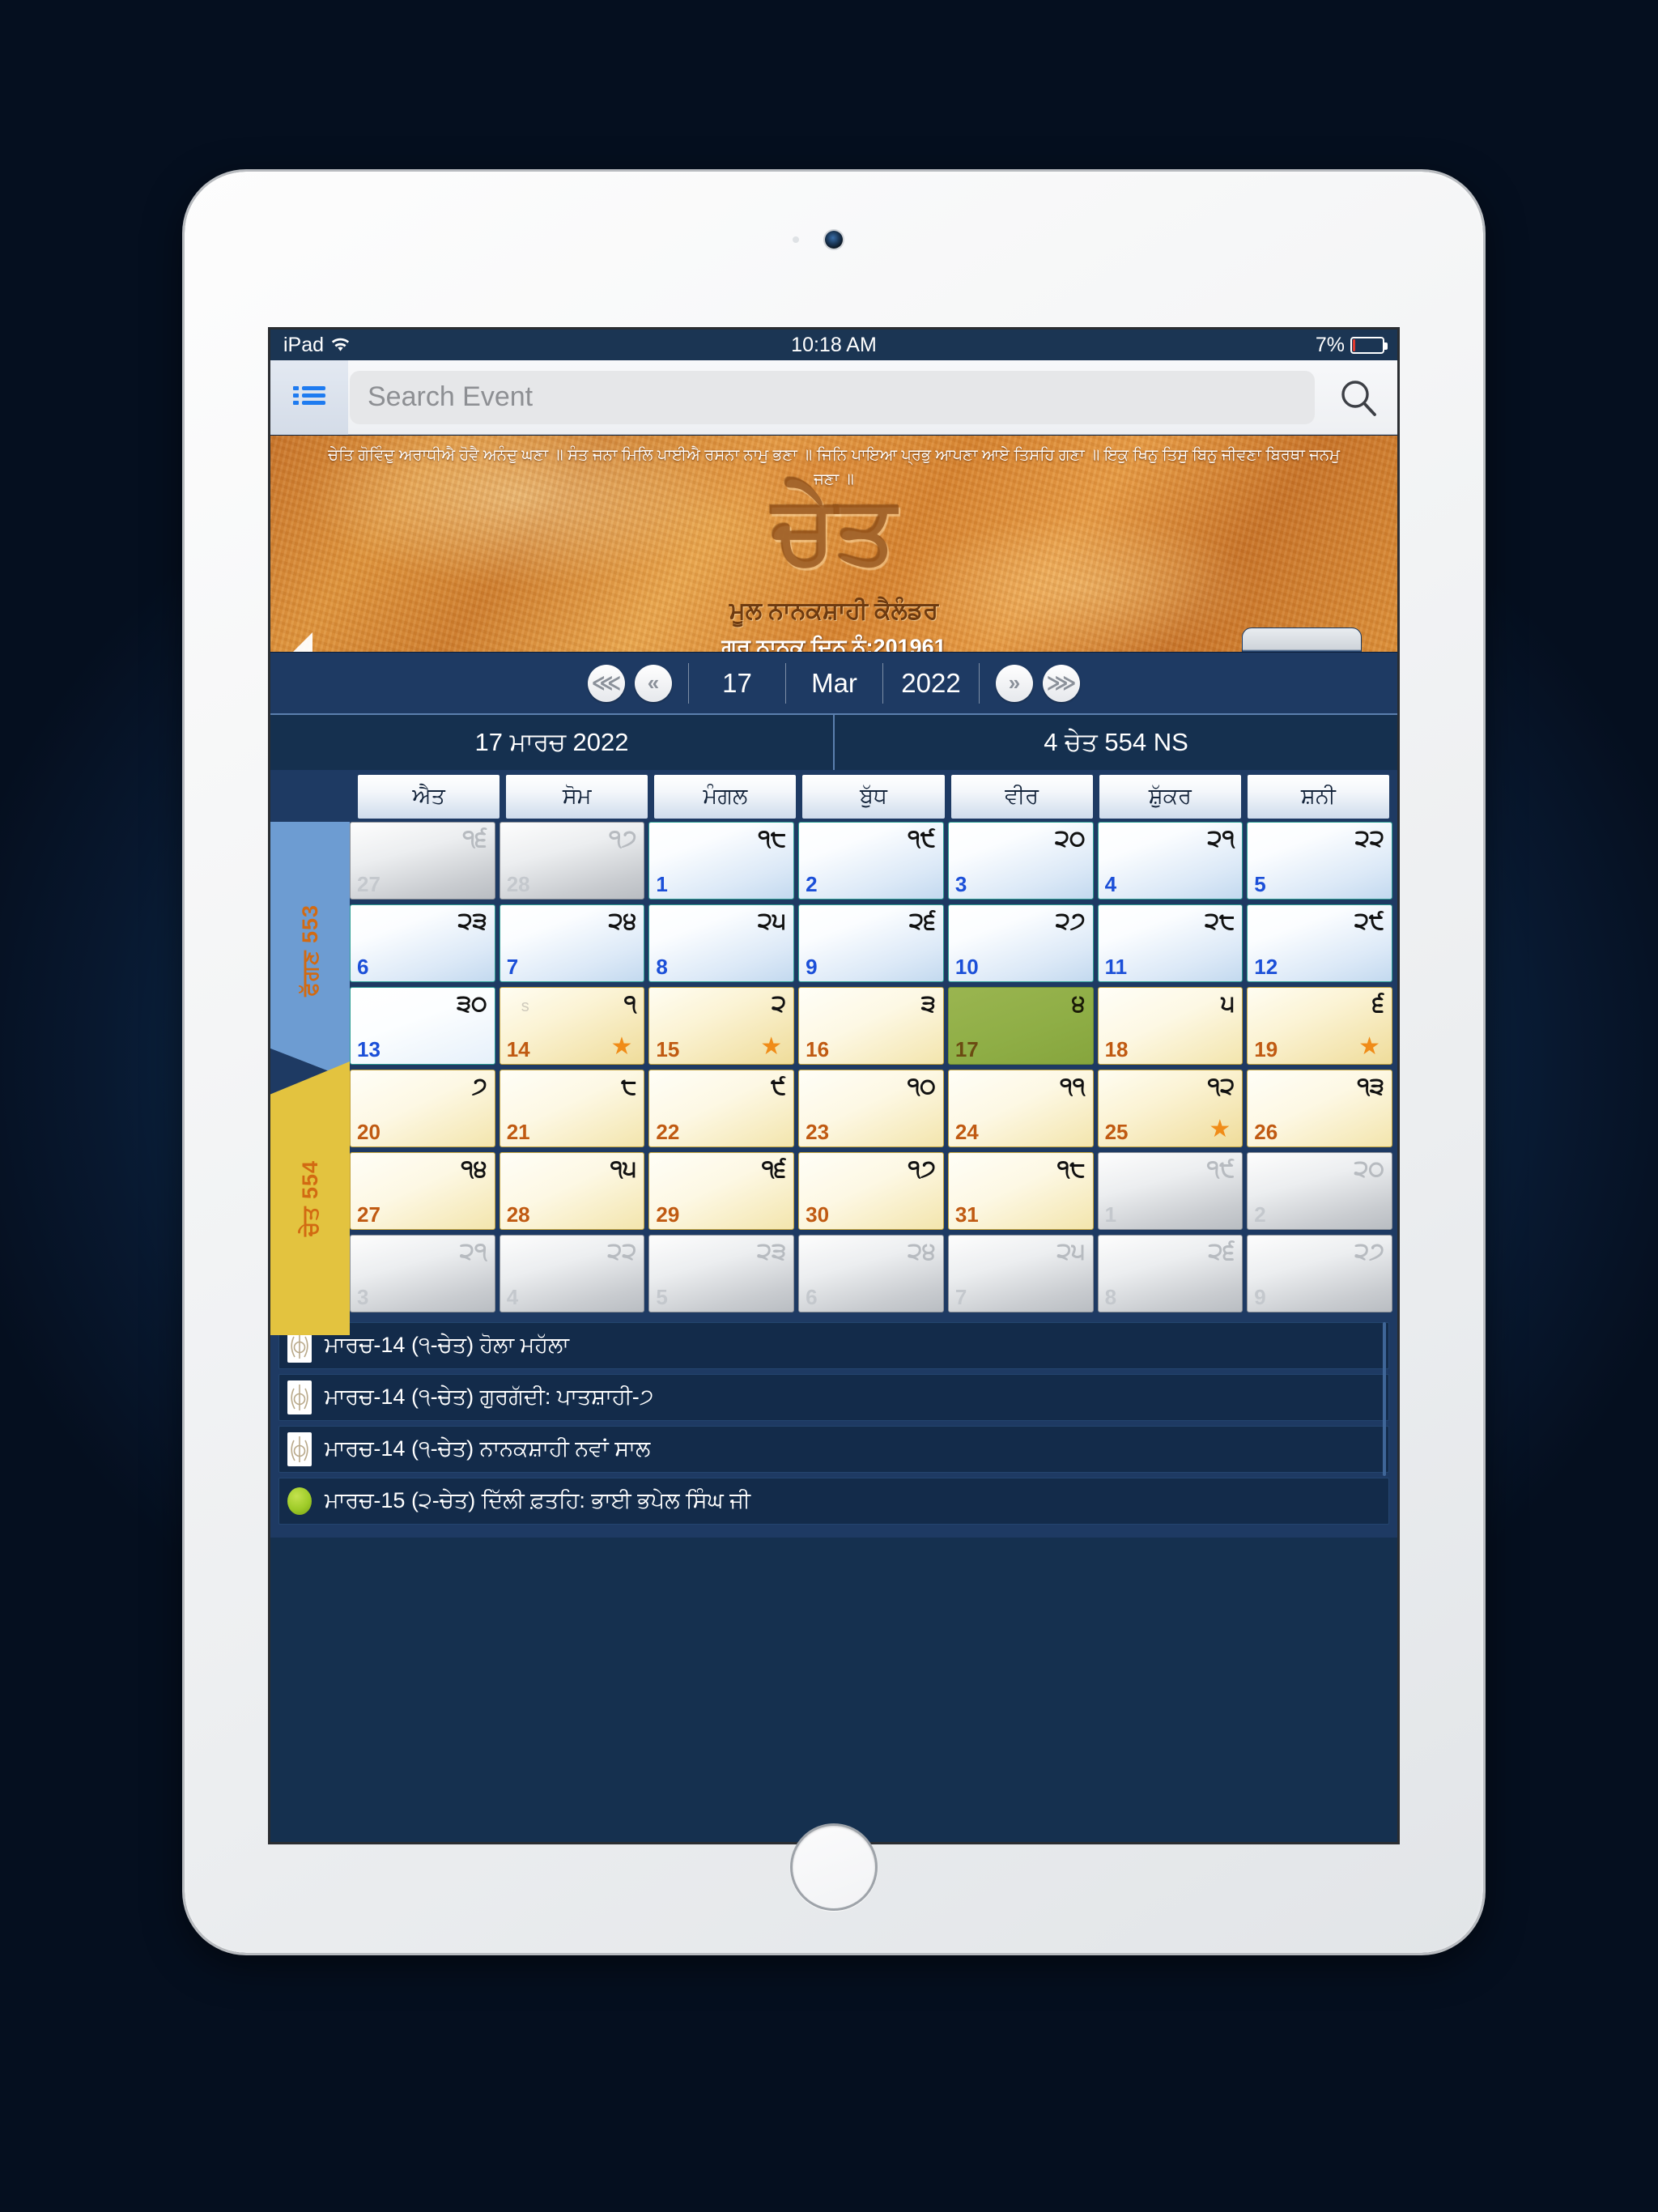 This screenshot has height=2212, width=1658. What do you see at coordinates (871, 943) in the screenshot?
I see `calendar-day-cell: ੨੬ 9` at bounding box center [871, 943].